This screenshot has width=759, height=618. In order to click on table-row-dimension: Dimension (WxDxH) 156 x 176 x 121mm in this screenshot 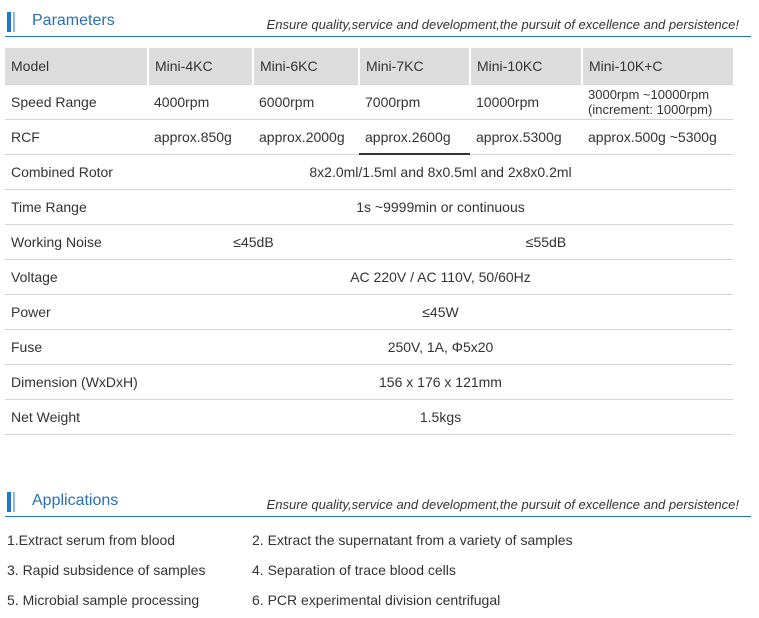, I will do `click(369, 382)`.